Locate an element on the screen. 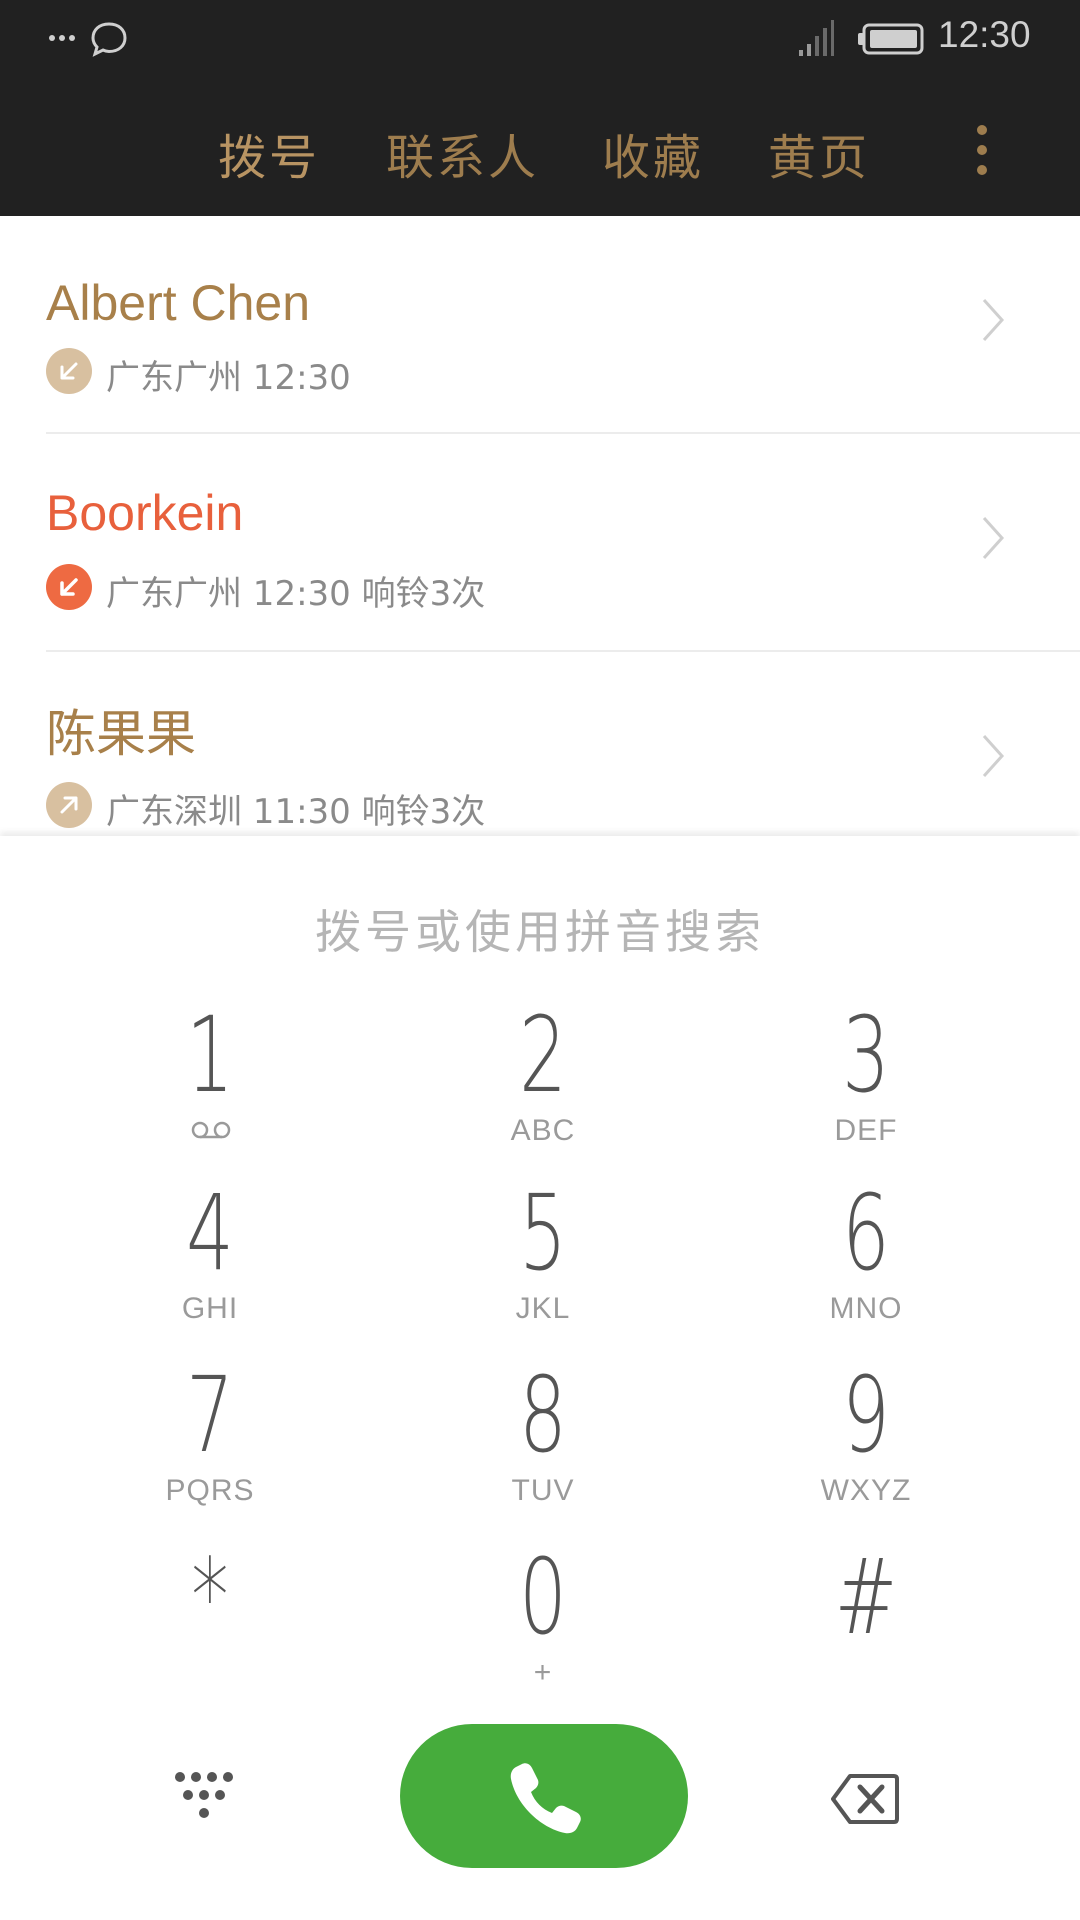 This screenshot has height=1920, width=1080. key-9: 9 WXYZ is located at coordinates (866, 1441).